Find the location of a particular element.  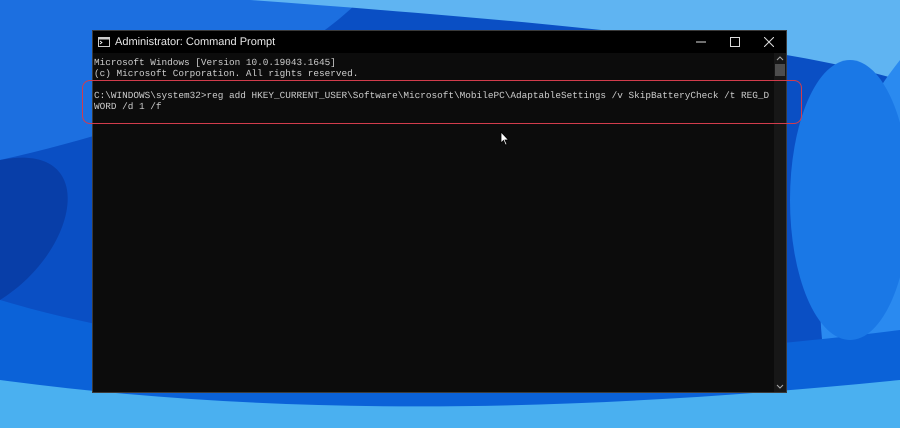

scroll-up-icon is located at coordinates (780, 58).